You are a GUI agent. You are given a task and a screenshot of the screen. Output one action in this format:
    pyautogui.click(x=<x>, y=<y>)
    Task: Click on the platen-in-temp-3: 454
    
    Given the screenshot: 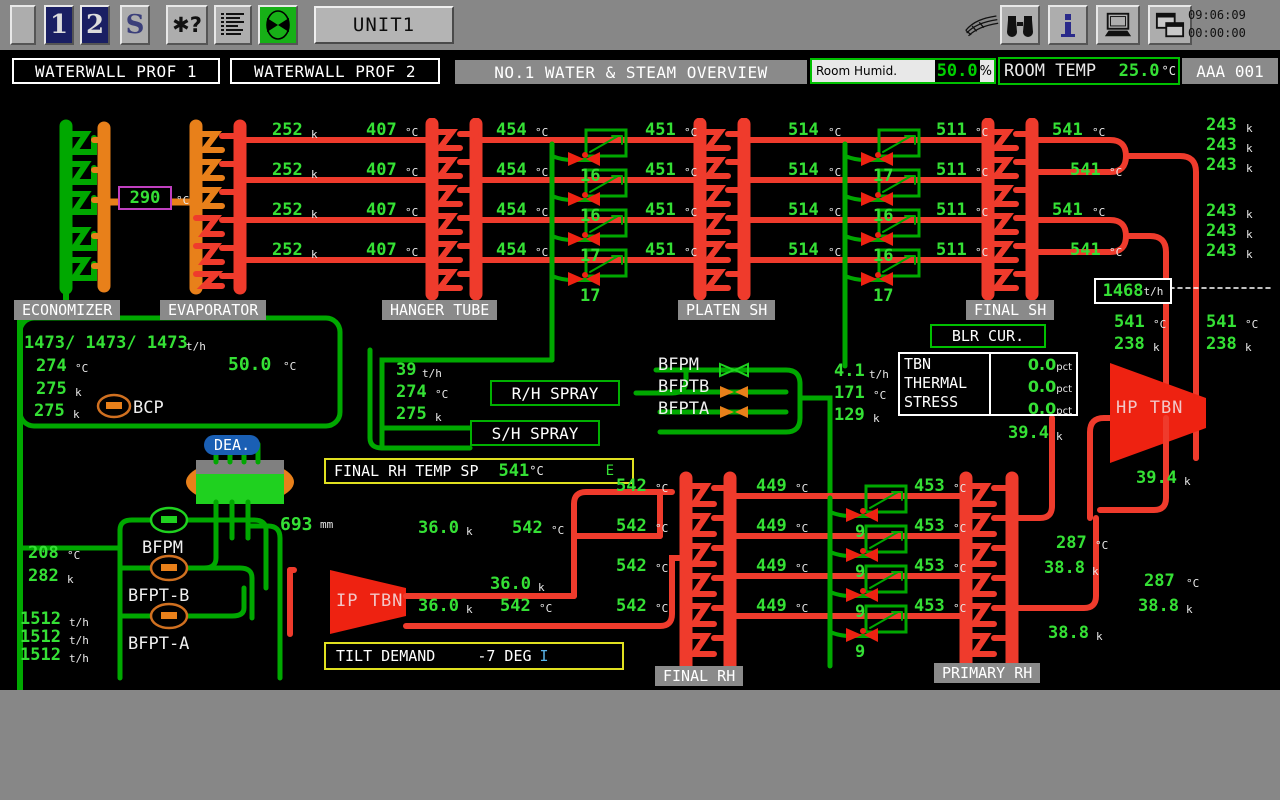 What is the action you would take?
    pyautogui.click(x=511, y=210)
    